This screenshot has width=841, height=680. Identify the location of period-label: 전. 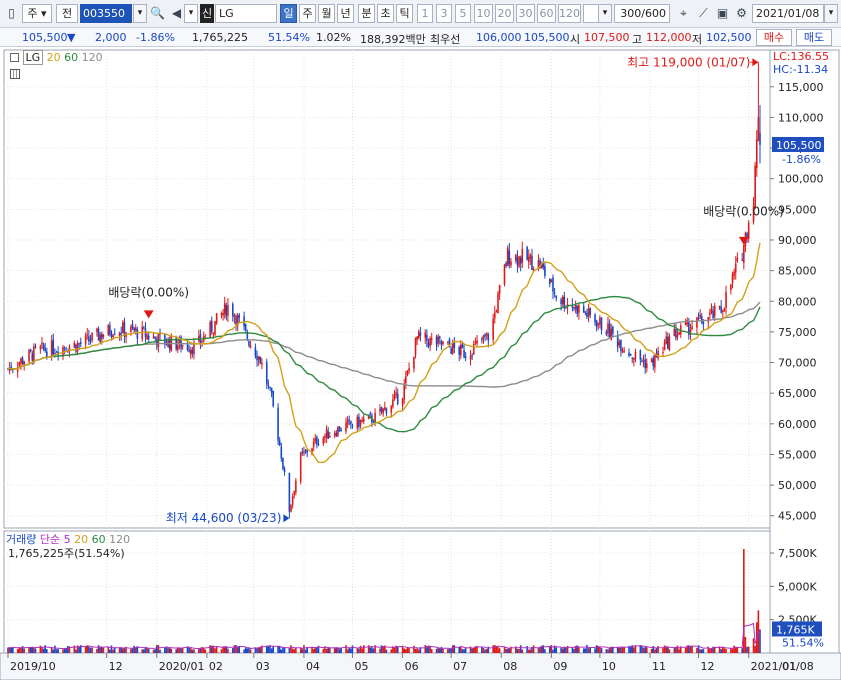
(67, 13).